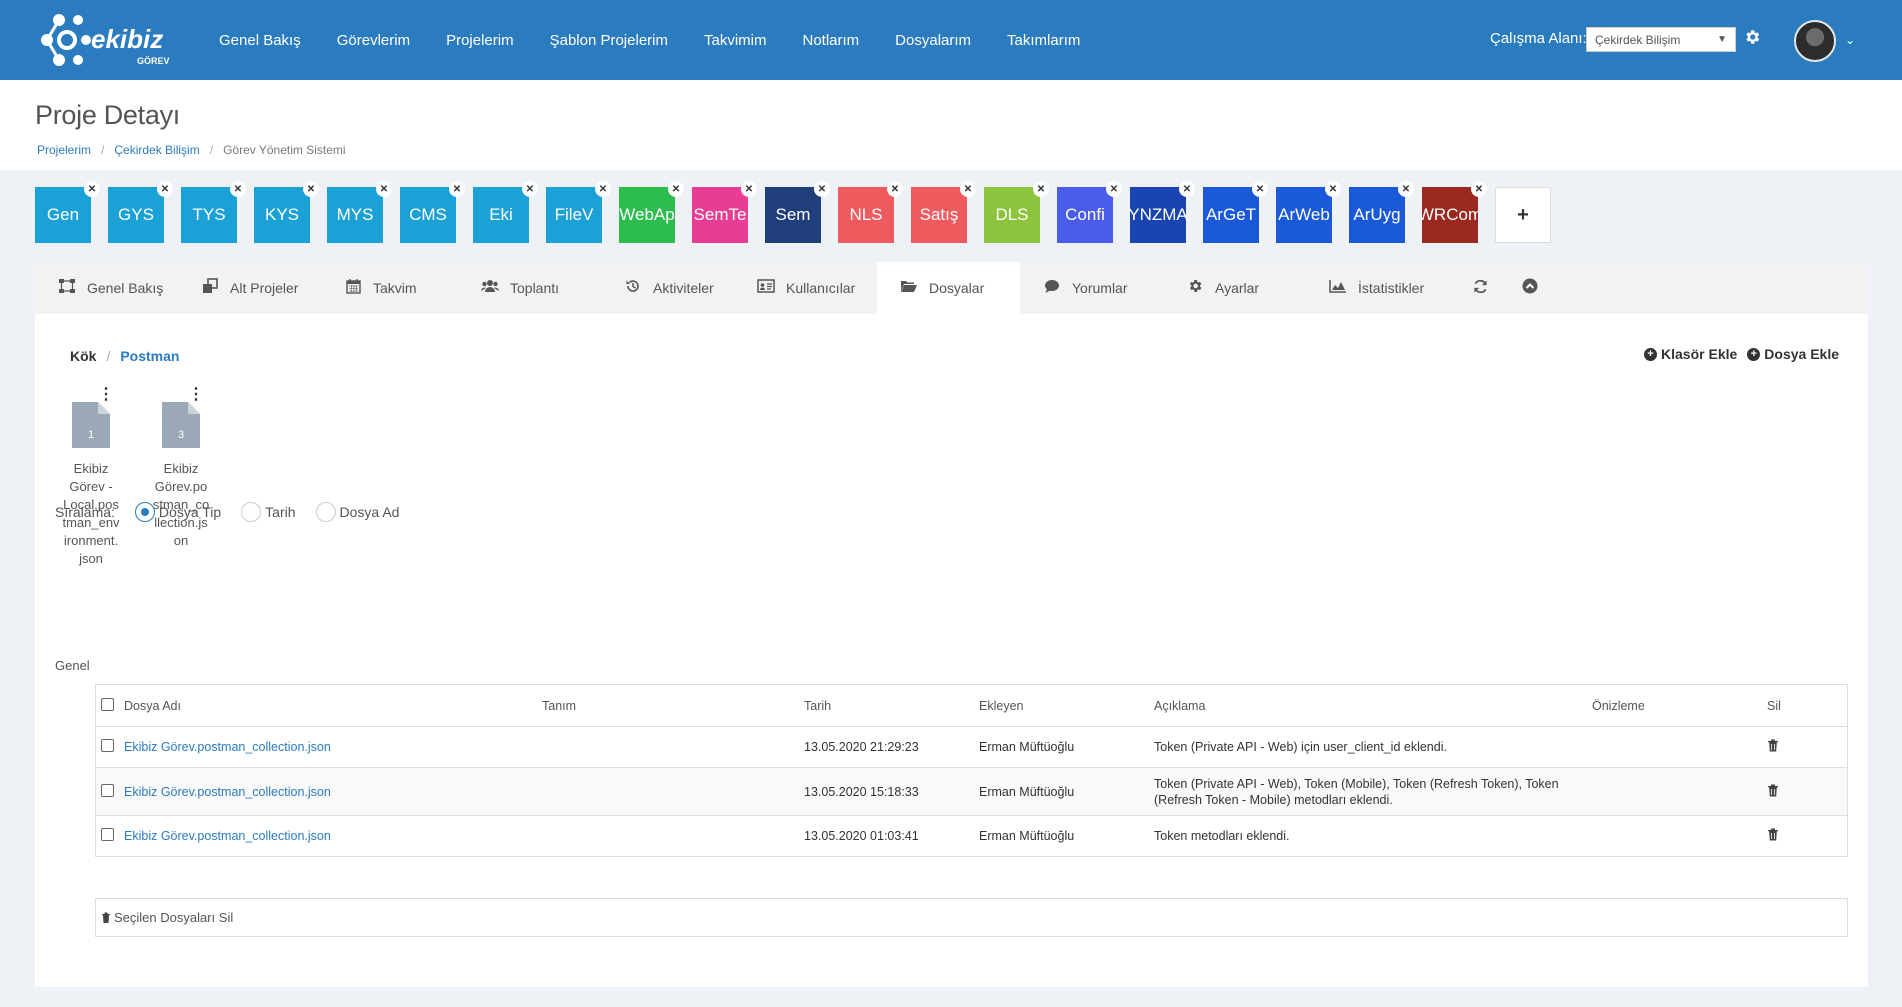  Describe the element at coordinates (1524, 288) in the screenshot. I see `collapse-button` at that location.